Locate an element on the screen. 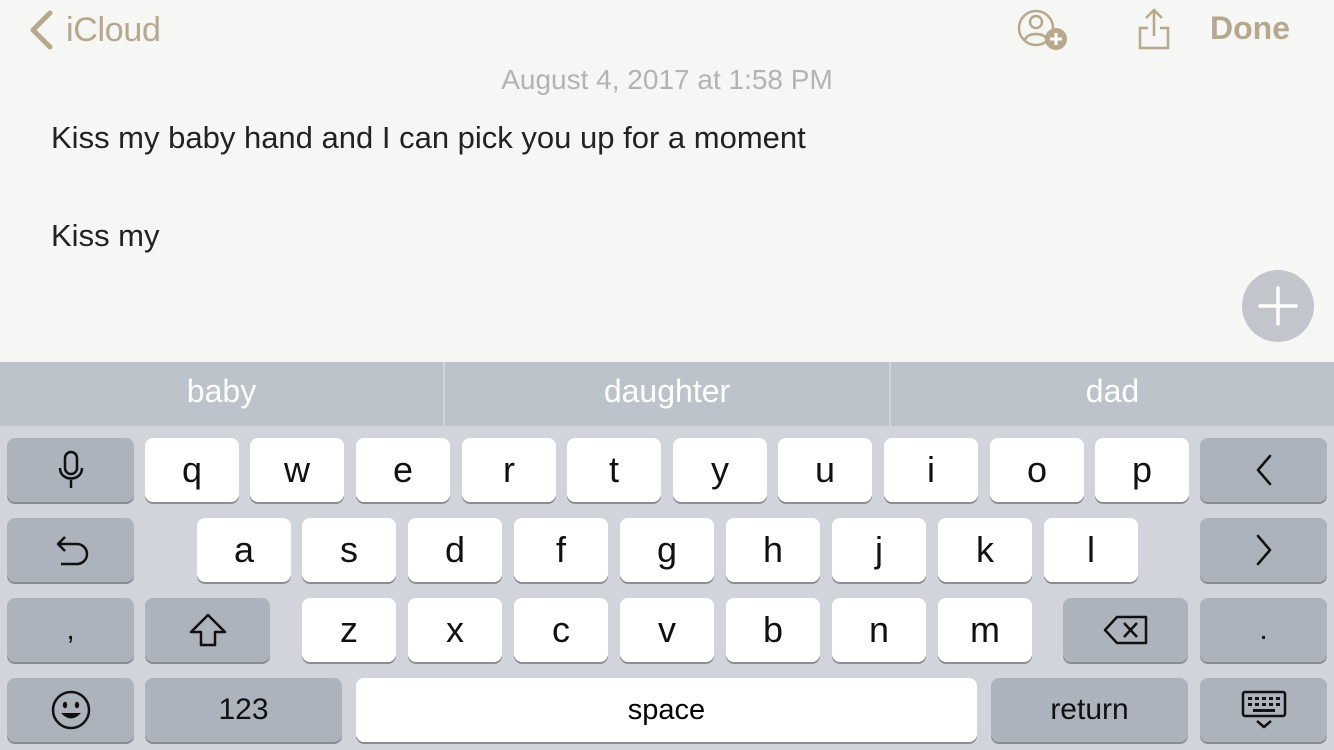 The height and width of the screenshot is (750, 1334). key-t: t is located at coordinates (614, 470).